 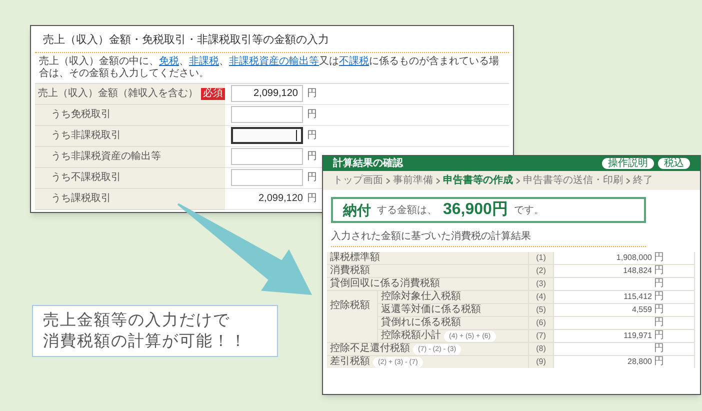 What do you see at coordinates (358, 181) in the screenshot?
I see `breadcrumb-step: トップ画面` at bounding box center [358, 181].